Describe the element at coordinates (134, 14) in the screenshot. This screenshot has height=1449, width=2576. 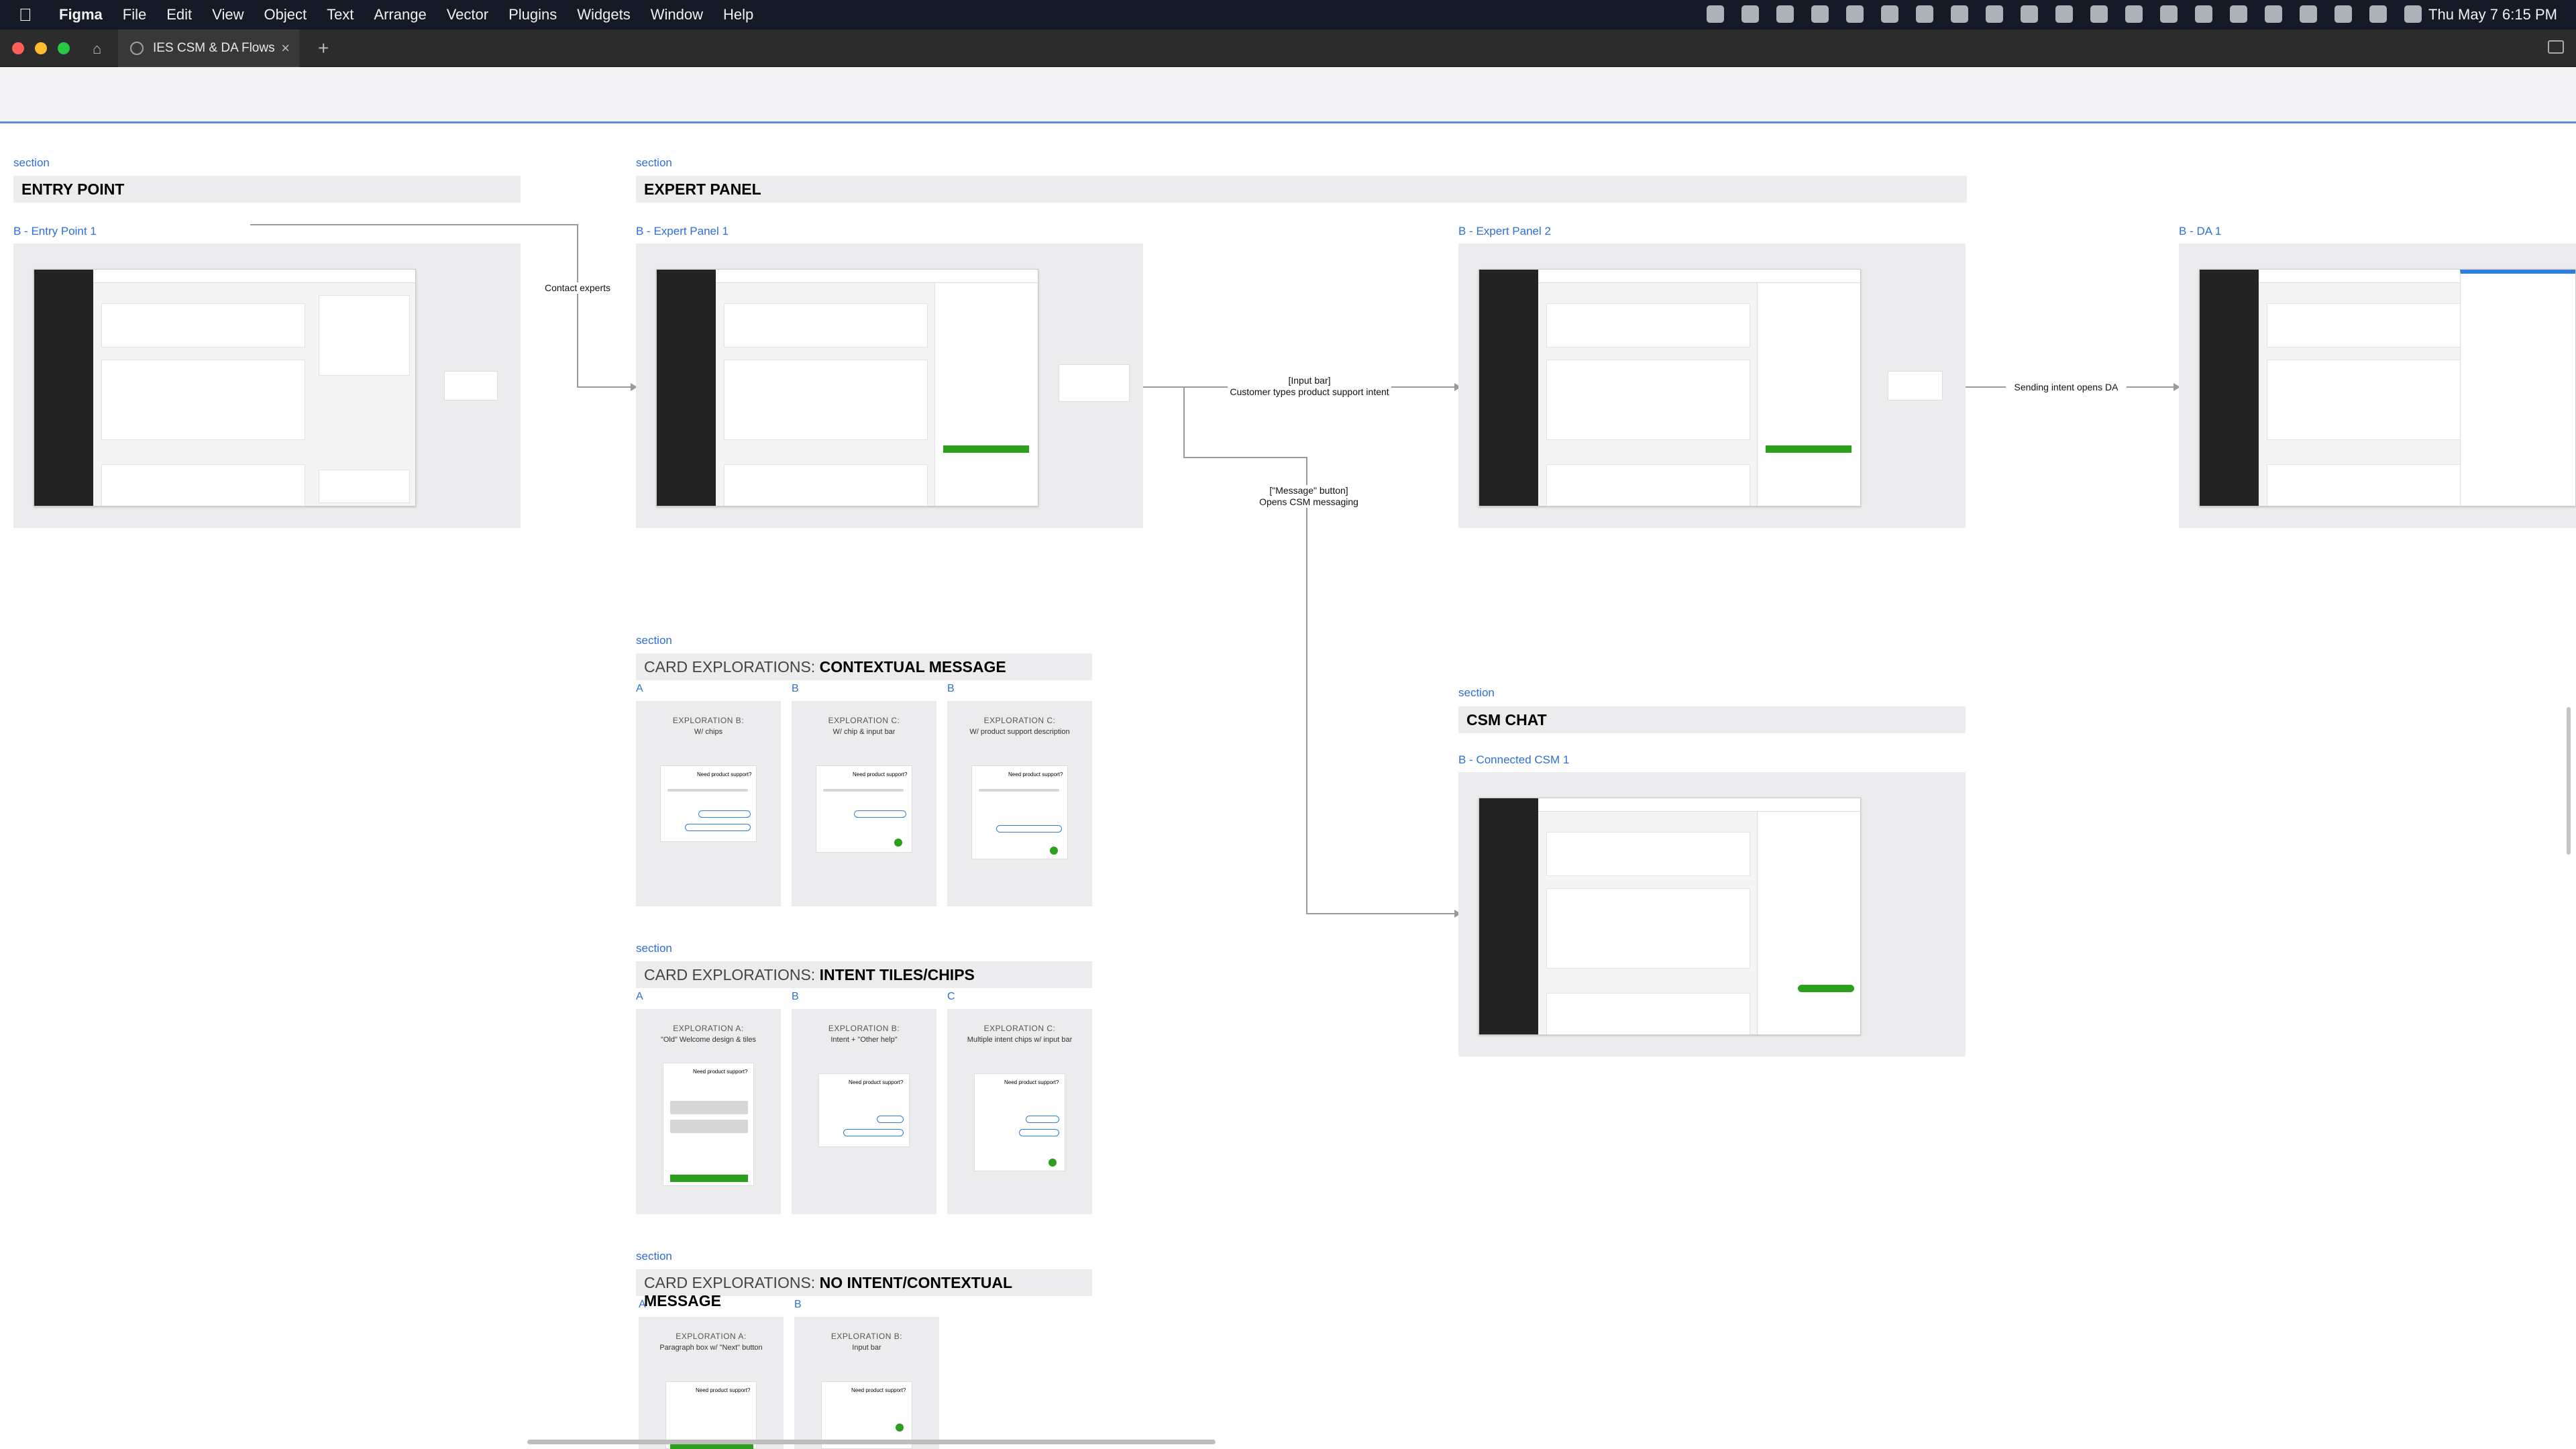
I see `menu-file: File` at that location.